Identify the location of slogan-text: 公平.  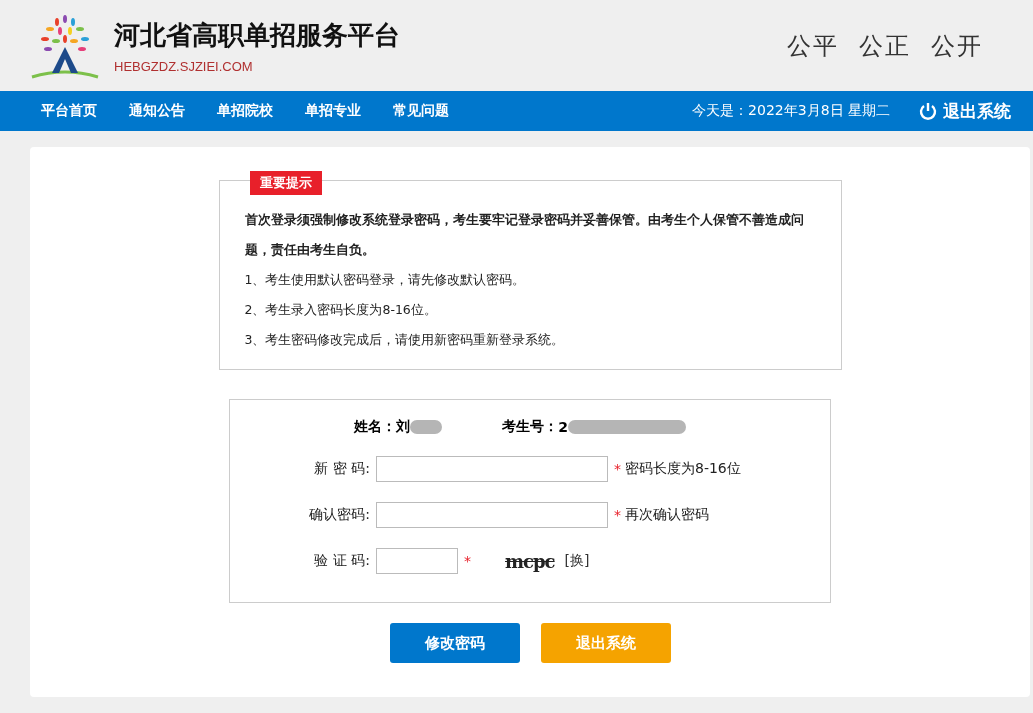
(813, 46).